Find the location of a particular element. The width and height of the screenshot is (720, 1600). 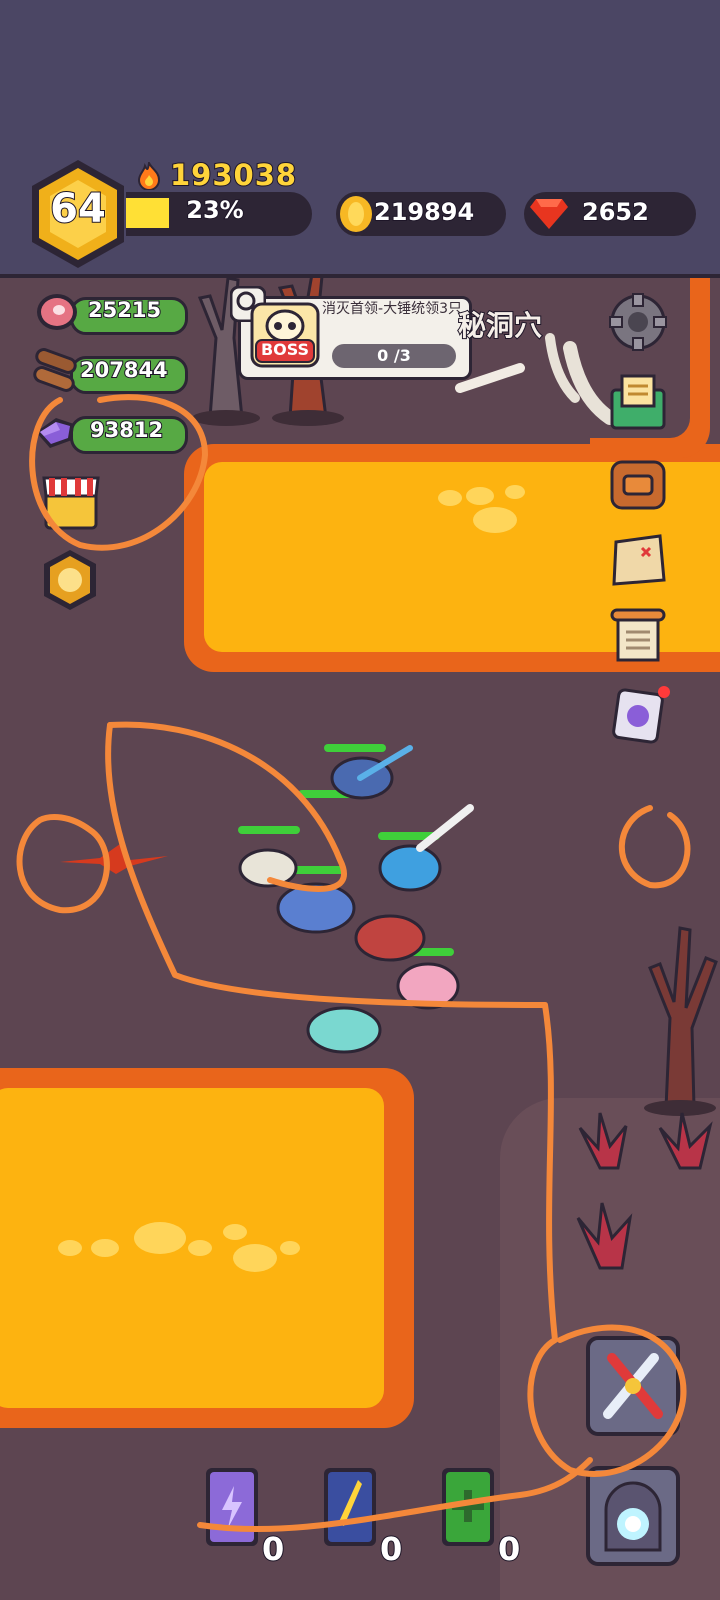

area-name: 秘洞穴 is located at coordinates (500, 325).